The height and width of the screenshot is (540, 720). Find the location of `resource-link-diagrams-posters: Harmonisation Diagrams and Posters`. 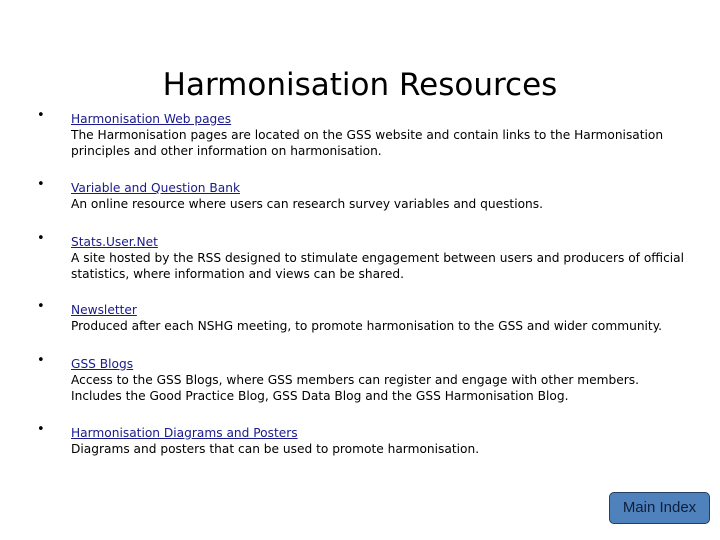

resource-link-diagrams-posters: Harmonisation Diagrams and Posters is located at coordinates (184, 433).